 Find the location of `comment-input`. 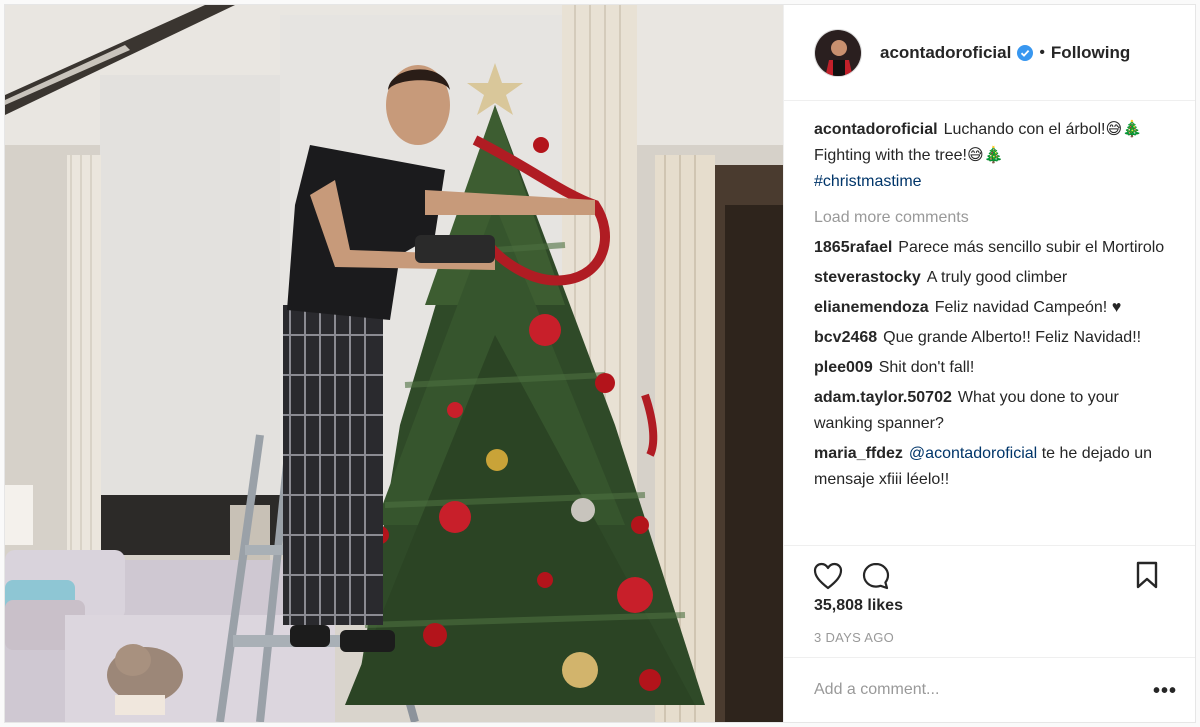

comment-input is located at coordinates (974, 690).